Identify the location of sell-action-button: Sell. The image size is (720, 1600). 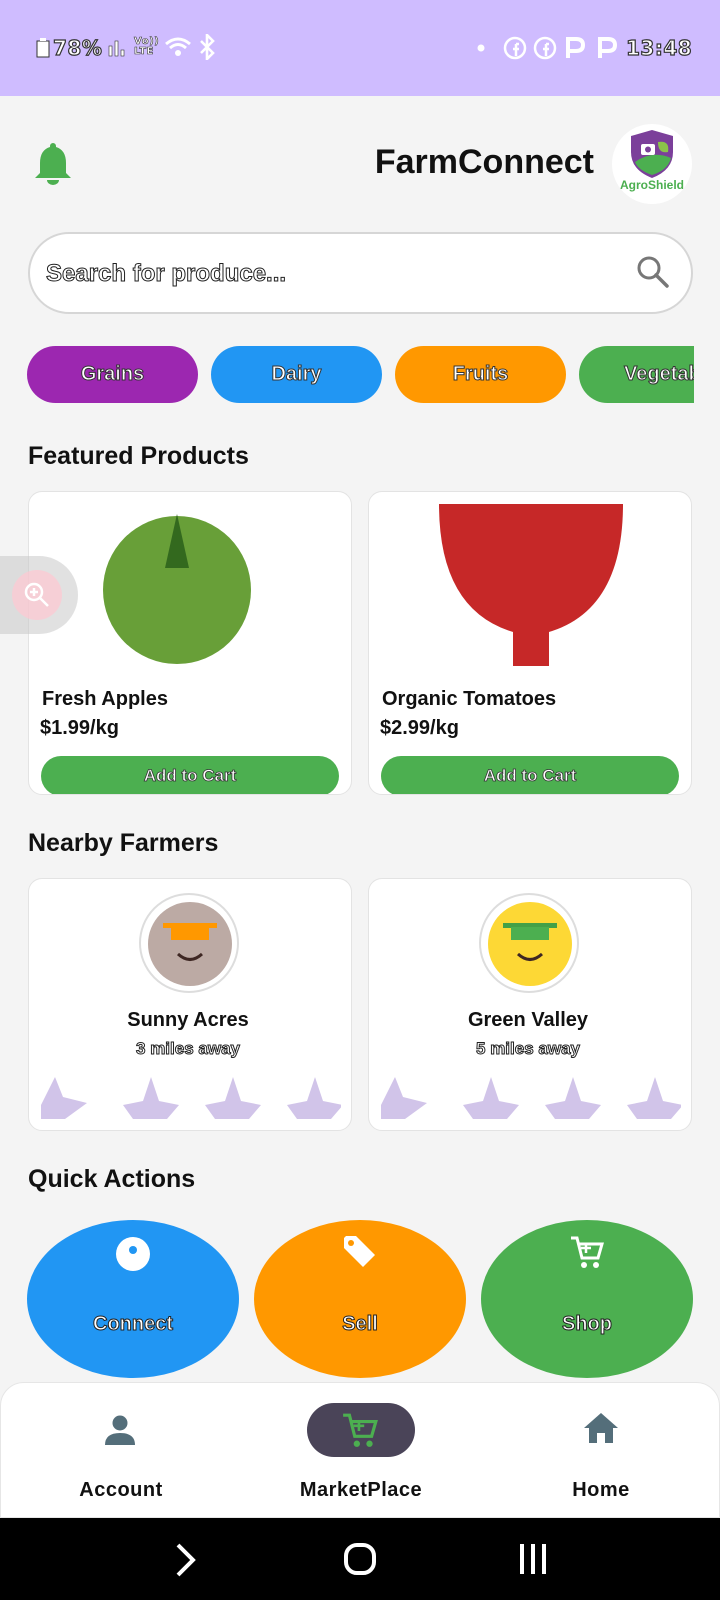
(360, 1299).